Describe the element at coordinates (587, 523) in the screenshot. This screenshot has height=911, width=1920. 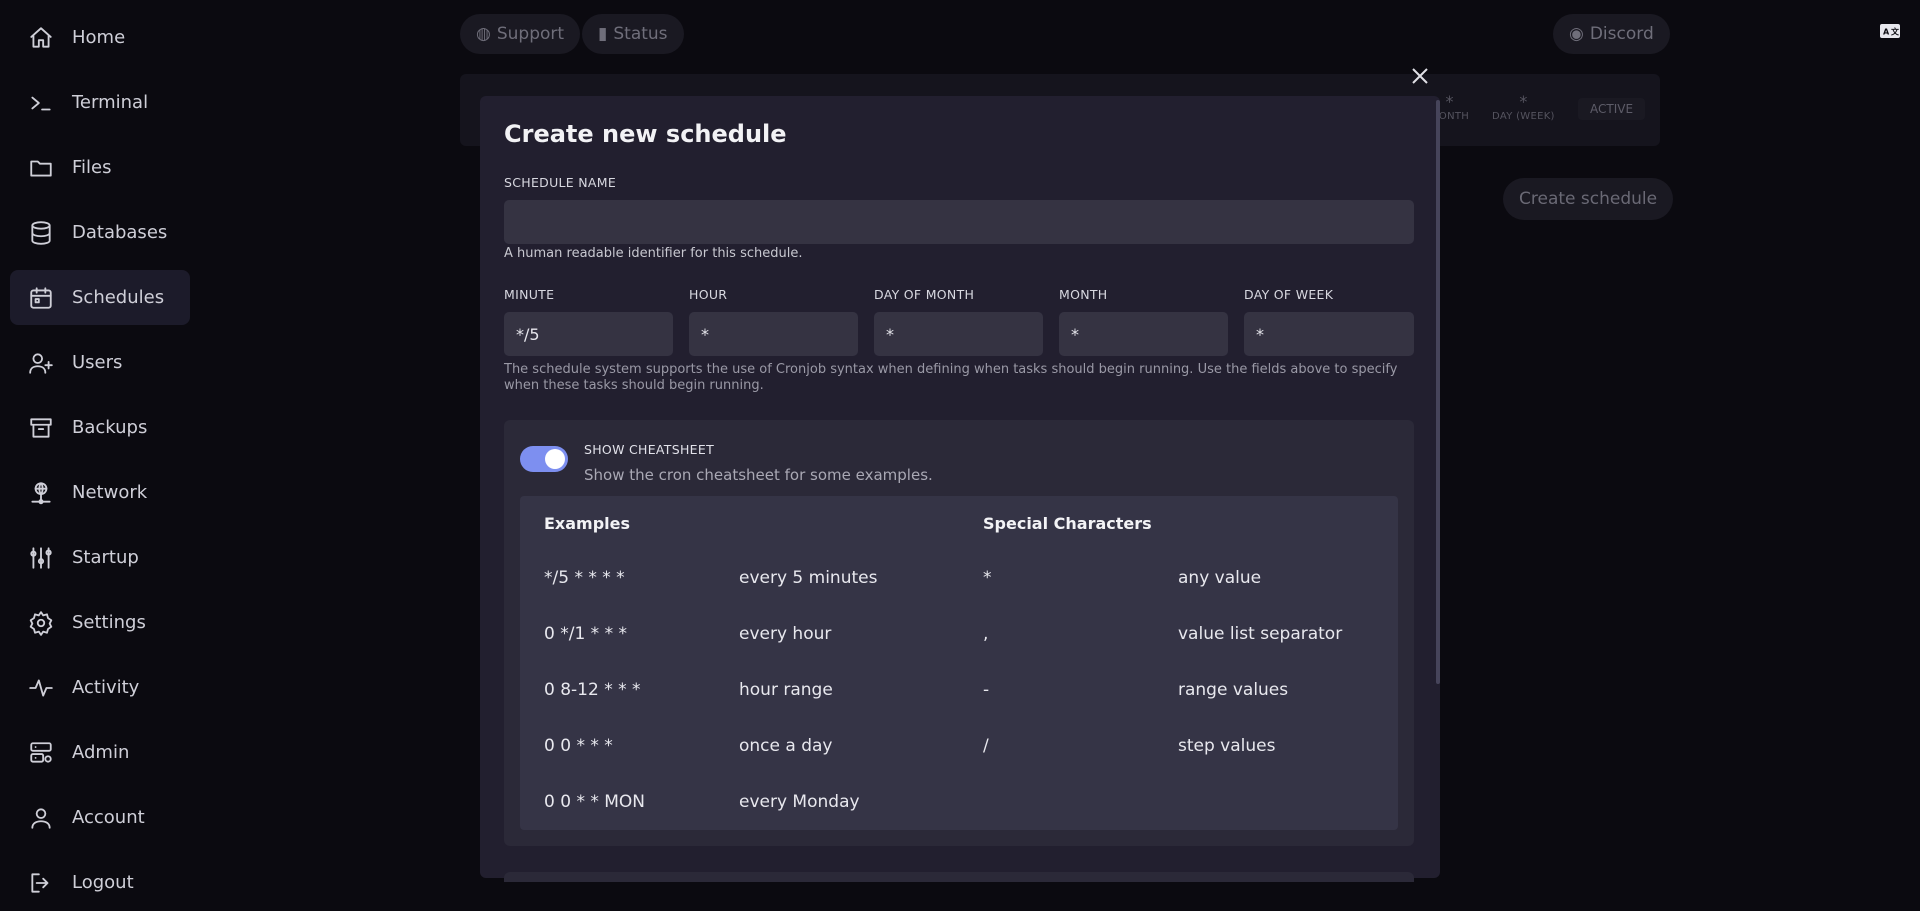
I see `examples-heading: Examples` at that location.